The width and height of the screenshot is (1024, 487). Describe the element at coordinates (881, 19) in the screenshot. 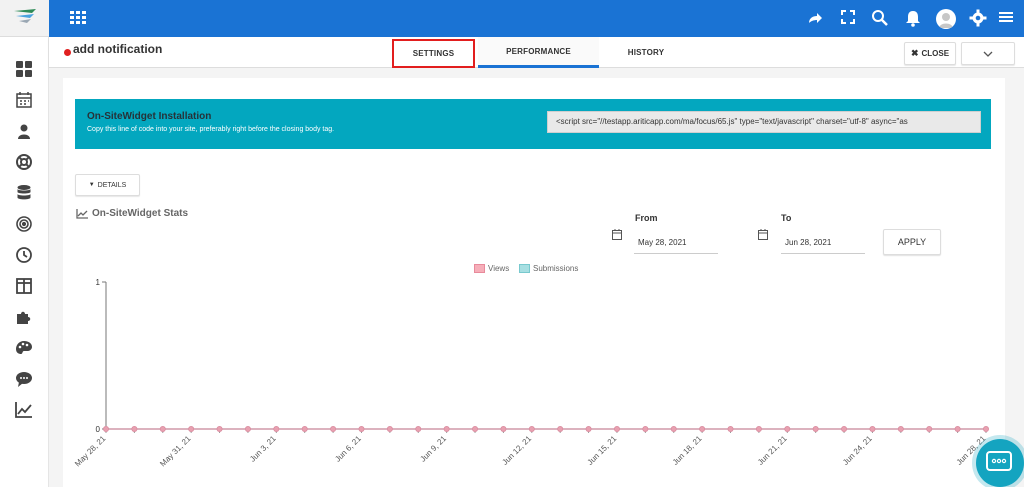

I see `search-icon` at that location.